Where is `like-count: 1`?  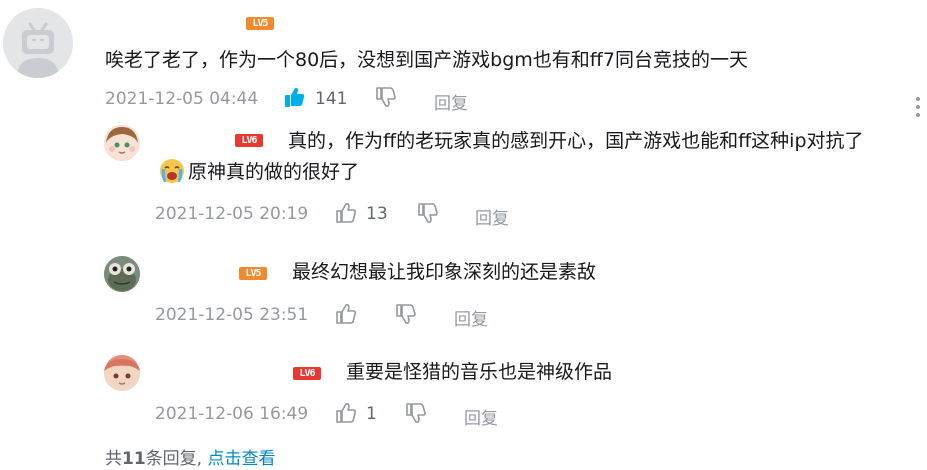 like-count: 1 is located at coordinates (371, 414).